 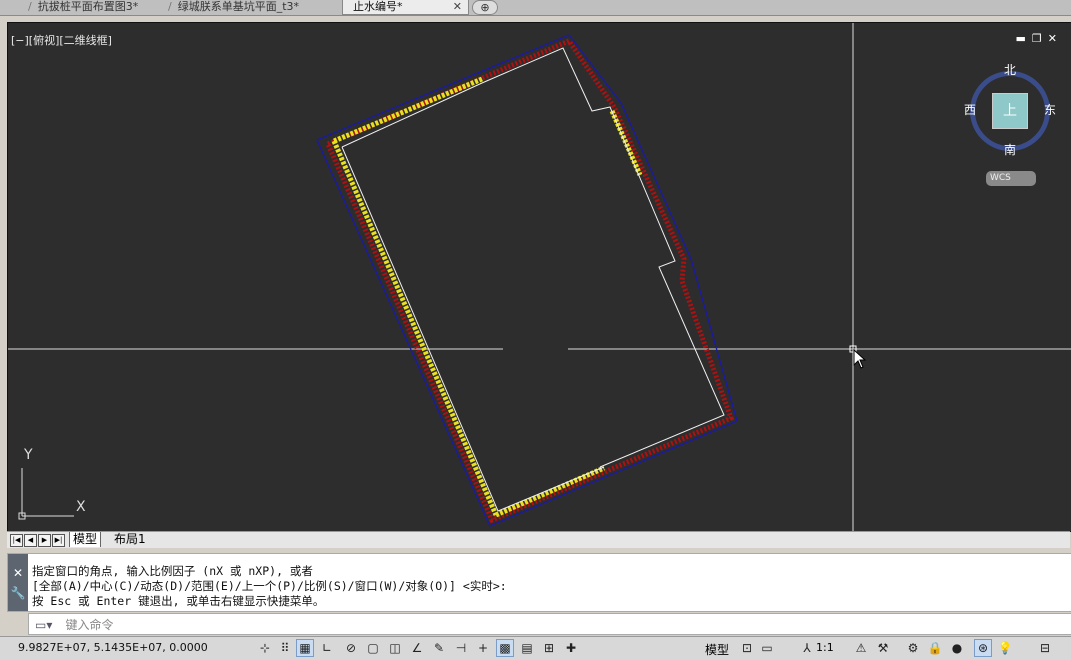 I want to click on dynamic-ucs-icon: ✎, so click(x=439, y=648).